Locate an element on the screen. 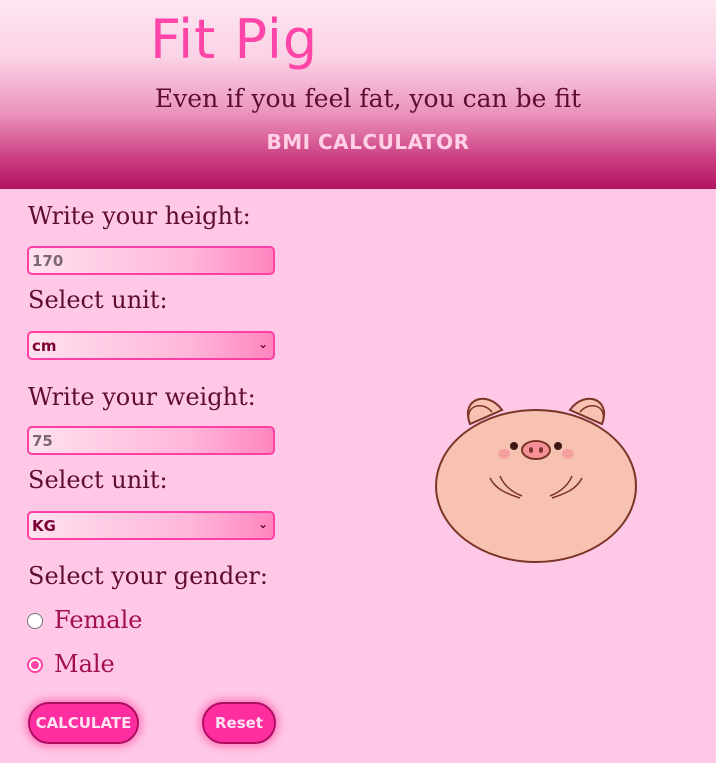  female-radio is located at coordinates (35, 621).